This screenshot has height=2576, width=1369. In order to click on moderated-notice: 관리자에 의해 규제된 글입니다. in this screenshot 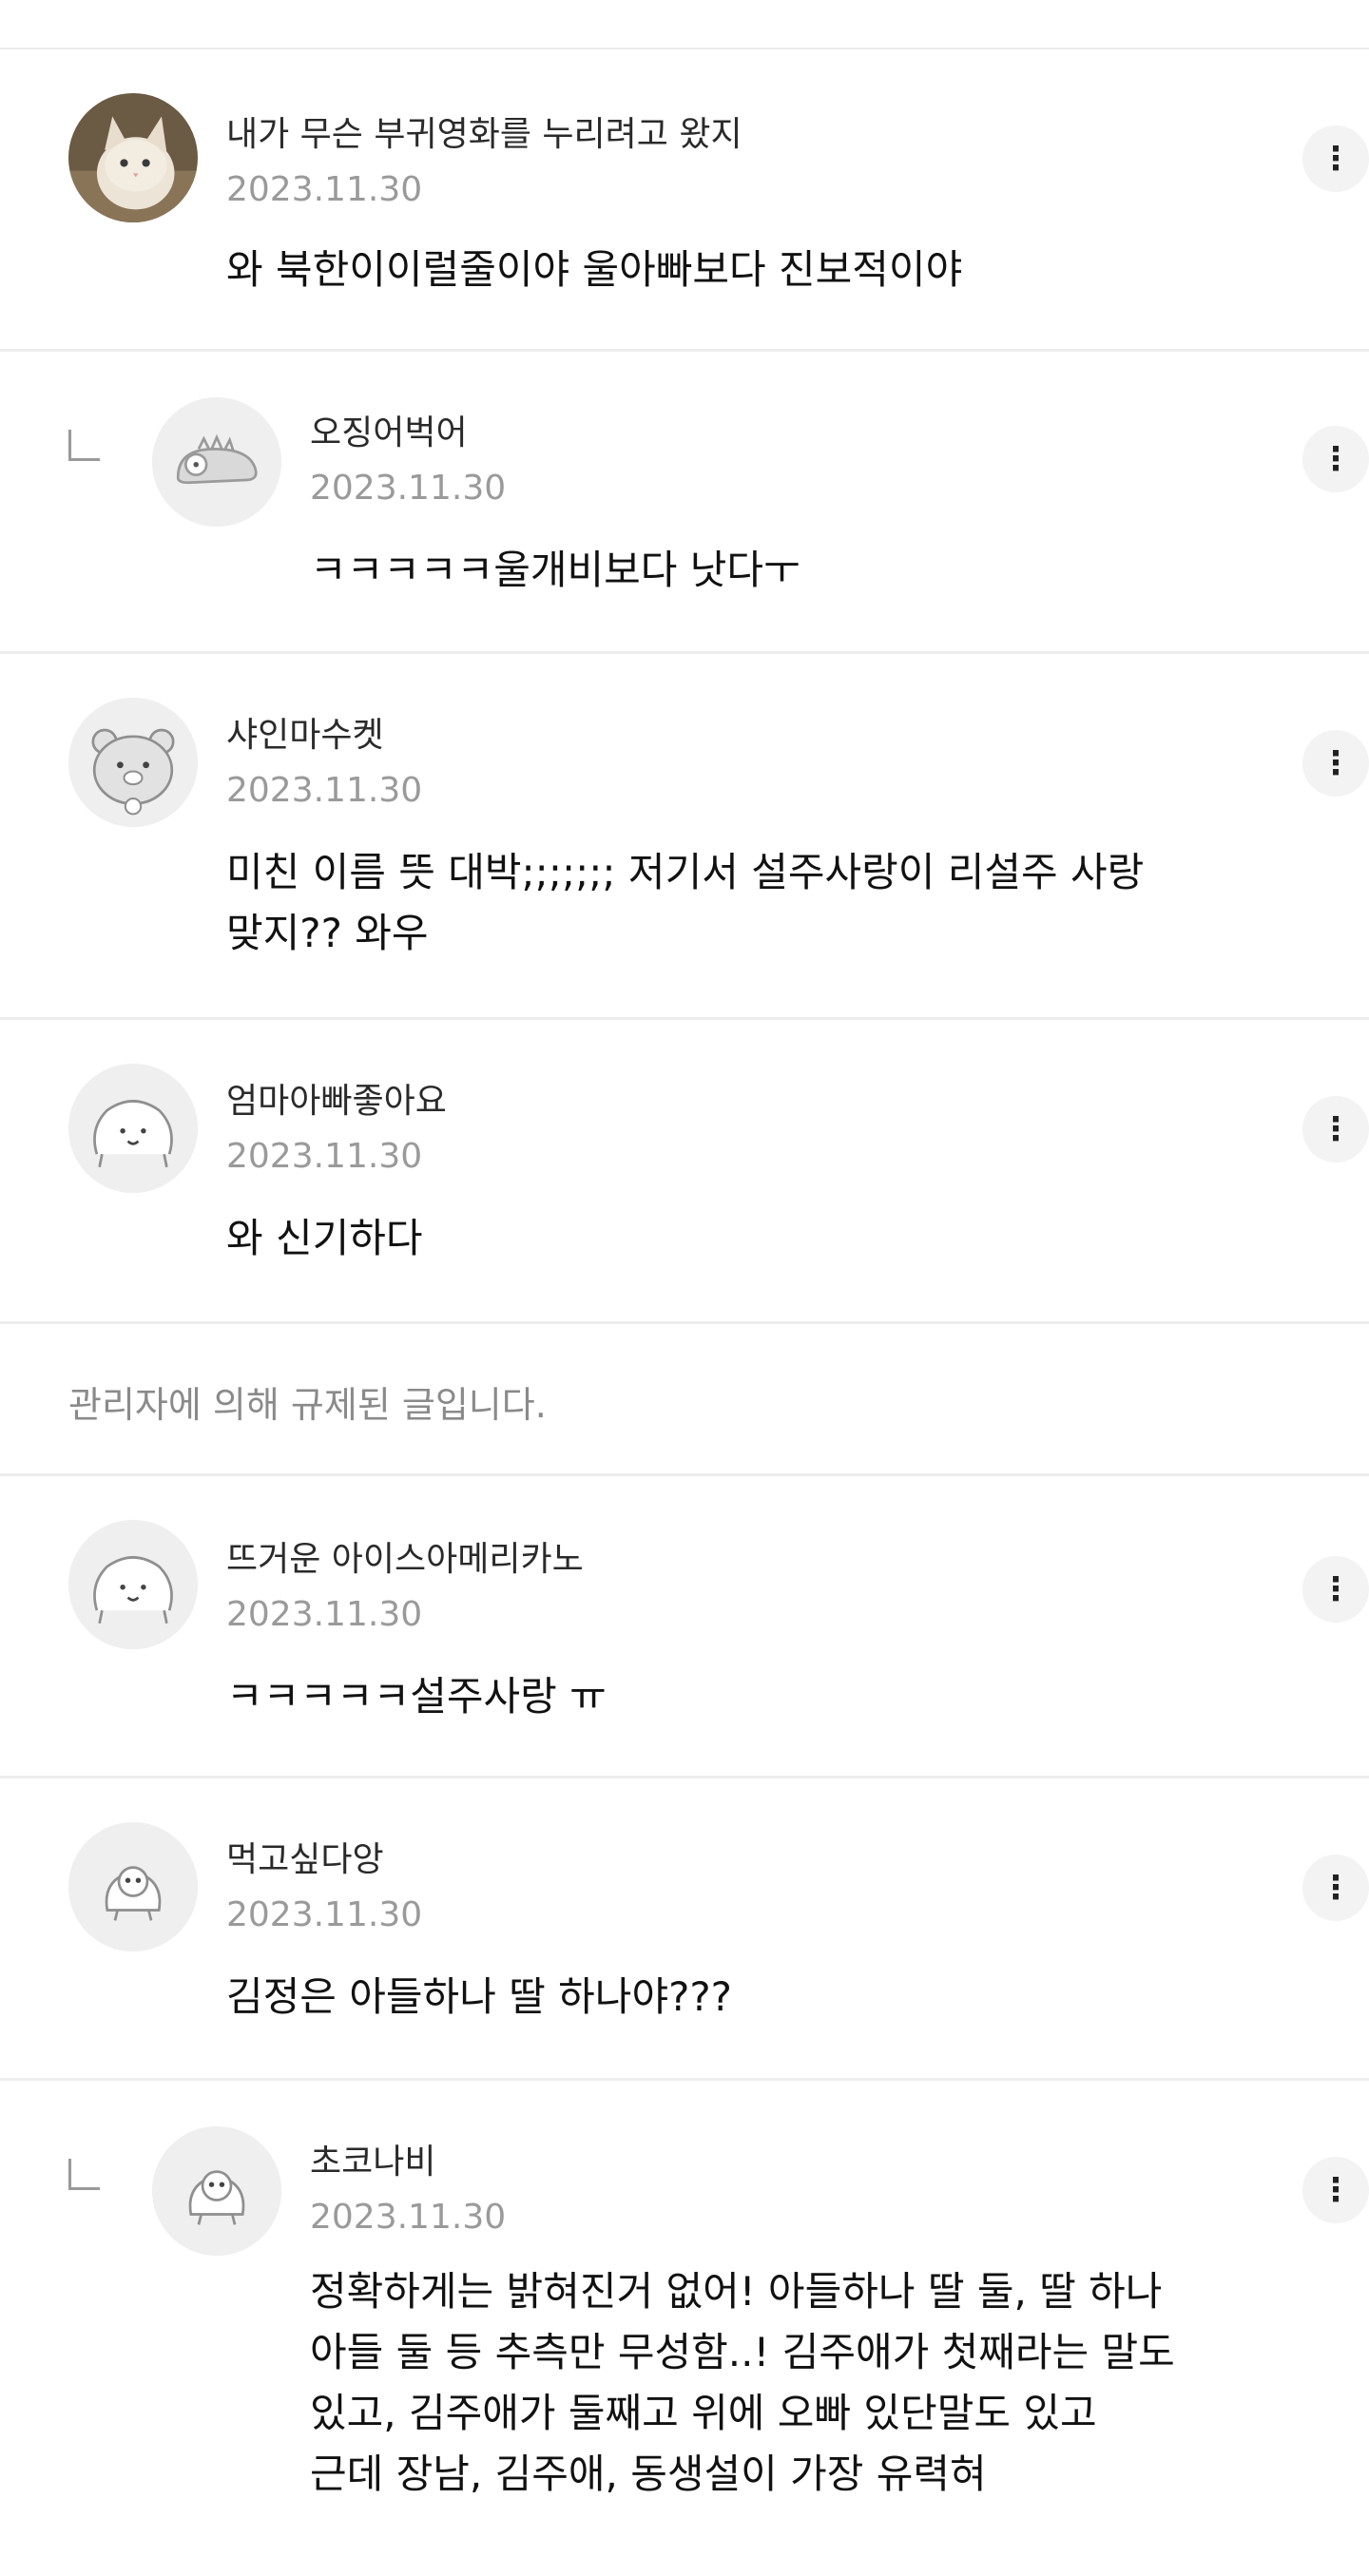, I will do `click(307, 1405)`.